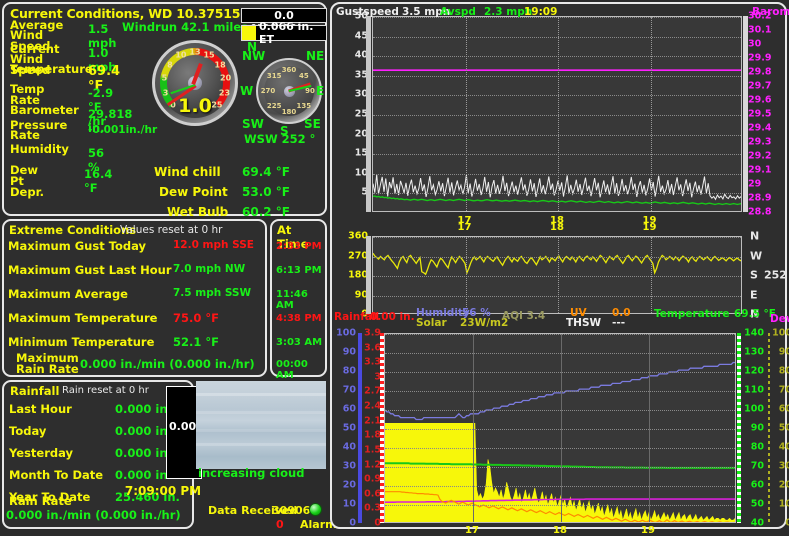 The height and width of the screenshot is (536, 789). Describe the element at coordinates (760, 114) in the screenshot. I see `y-axis-tick-right: 29.5` at that location.